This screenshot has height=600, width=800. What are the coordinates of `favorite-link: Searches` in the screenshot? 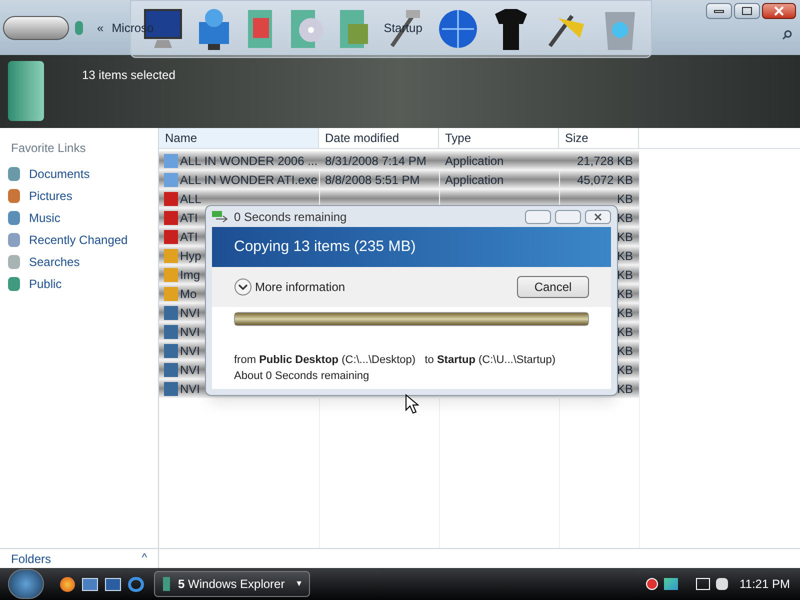 It's located at (79, 262).